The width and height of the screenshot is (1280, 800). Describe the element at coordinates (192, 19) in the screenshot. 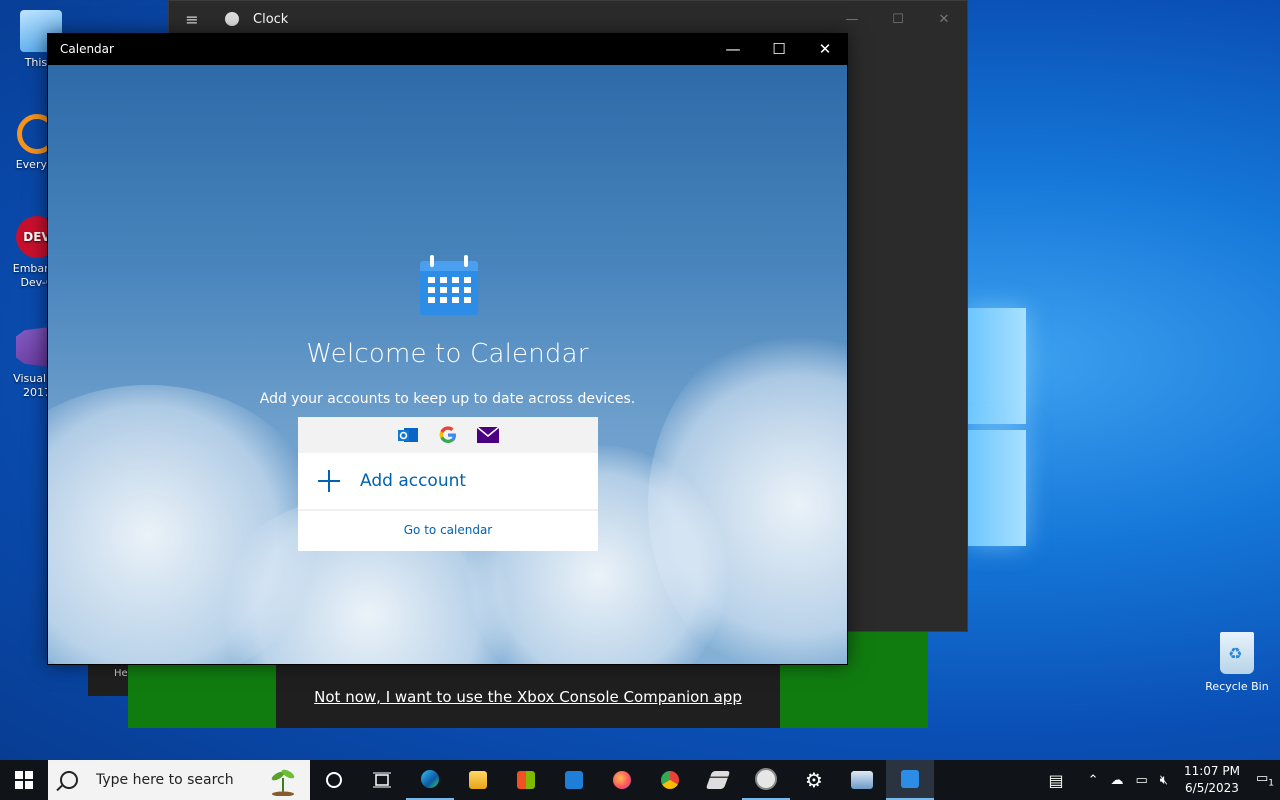

I see `hamburger-menu-icon: ≡` at that location.